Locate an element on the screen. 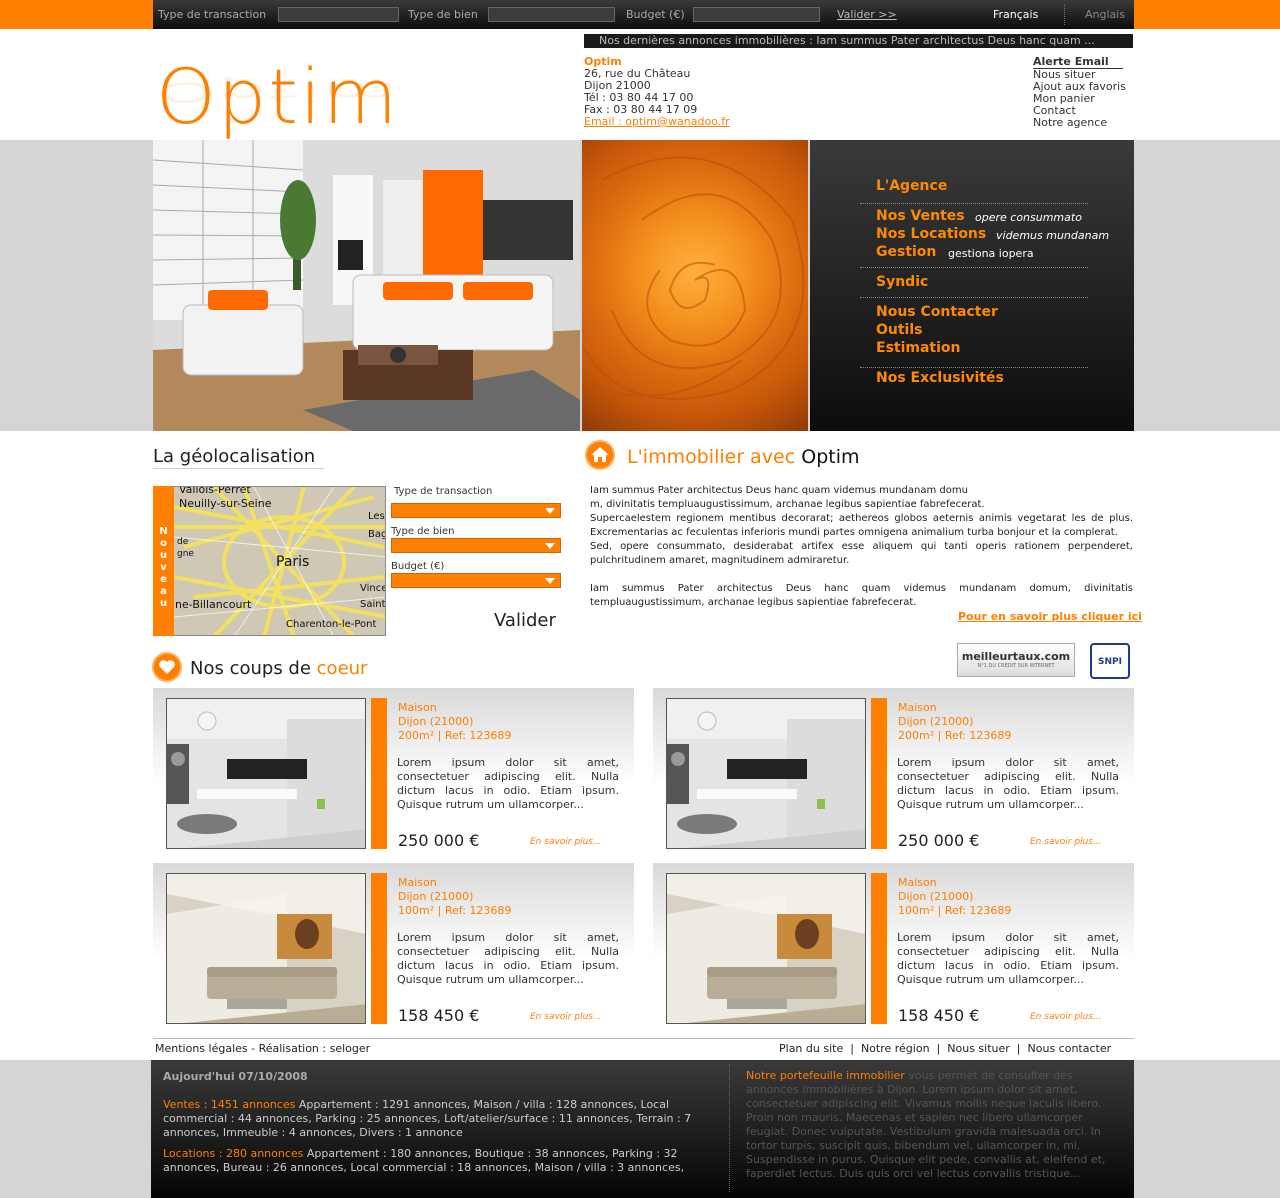 The width and height of the screenshot is (1280, 1198). contact-footer-link: Nous contacter is located at coordinates (1070, 1048).